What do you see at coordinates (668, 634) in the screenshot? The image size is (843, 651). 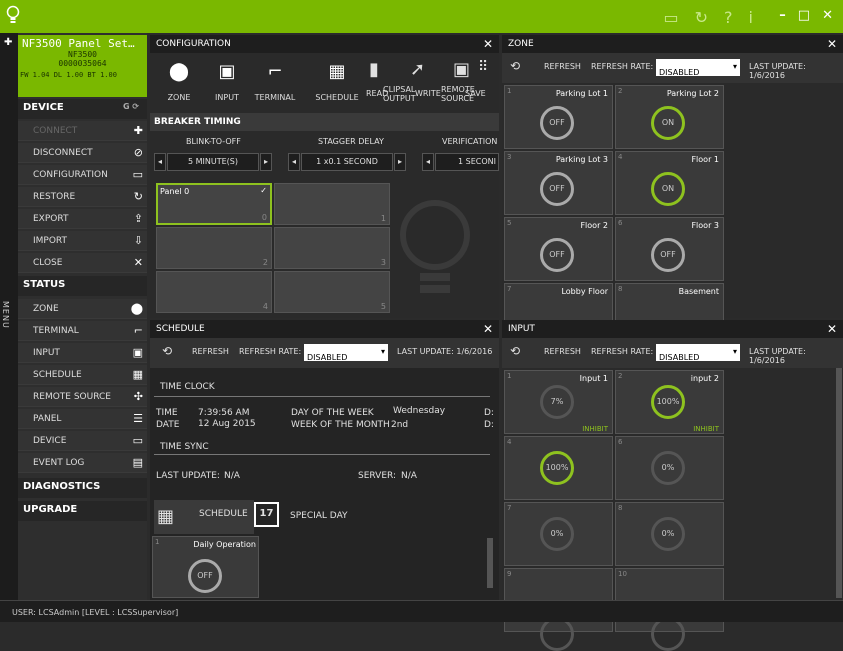 I see `level-ring` at bounding box center [668, 634].